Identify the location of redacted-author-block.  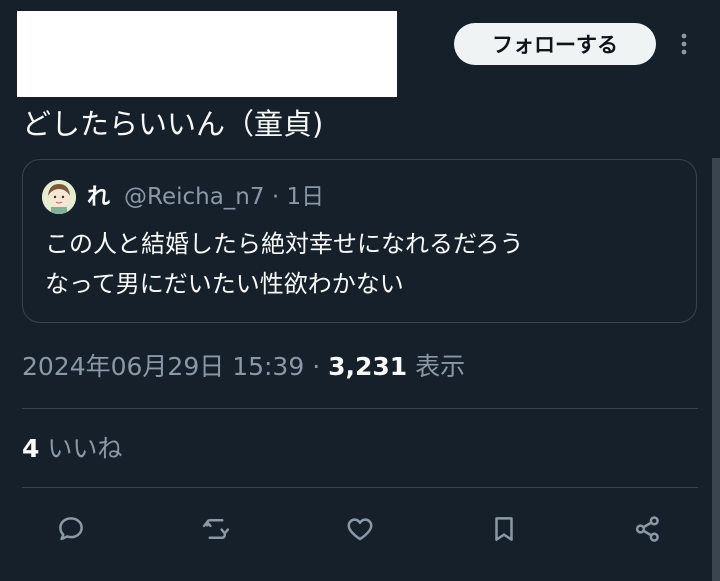
(207, 54).